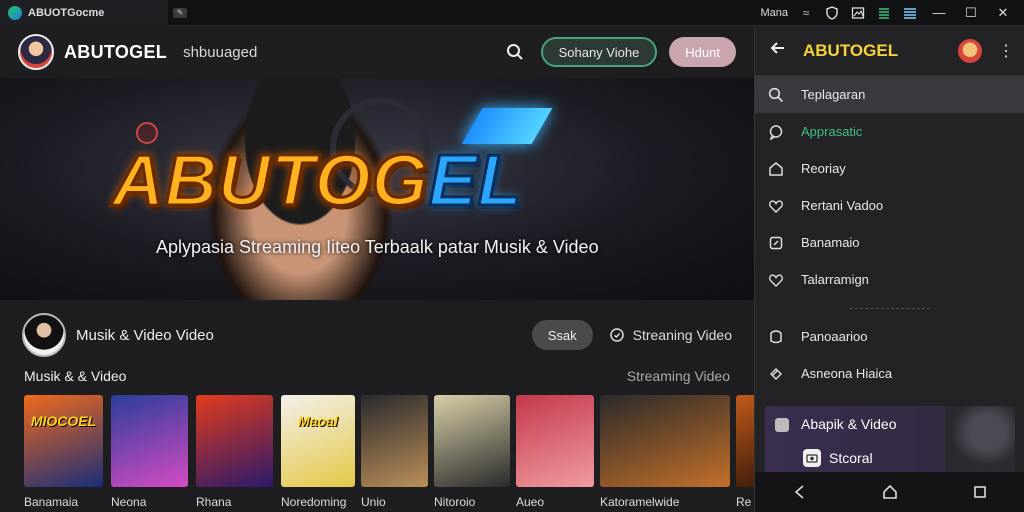 This screenshot has width=1024, height=512. What do you see at coordinates (970, 50) in the screenshot?
I see `panel-avatar` at bounding box center [970, 50].